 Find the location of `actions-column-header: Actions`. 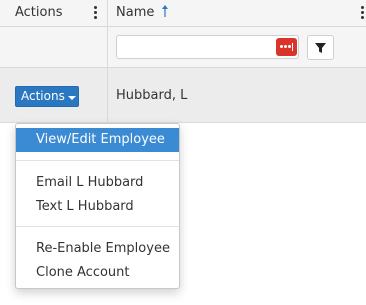

actions-column-header: Actions is located at coordinates (54, 13).